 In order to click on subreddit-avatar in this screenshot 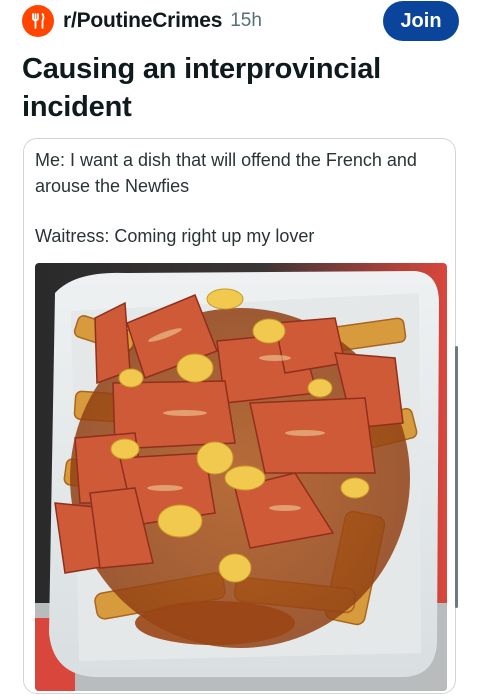, I will do `click(38, 21)`.